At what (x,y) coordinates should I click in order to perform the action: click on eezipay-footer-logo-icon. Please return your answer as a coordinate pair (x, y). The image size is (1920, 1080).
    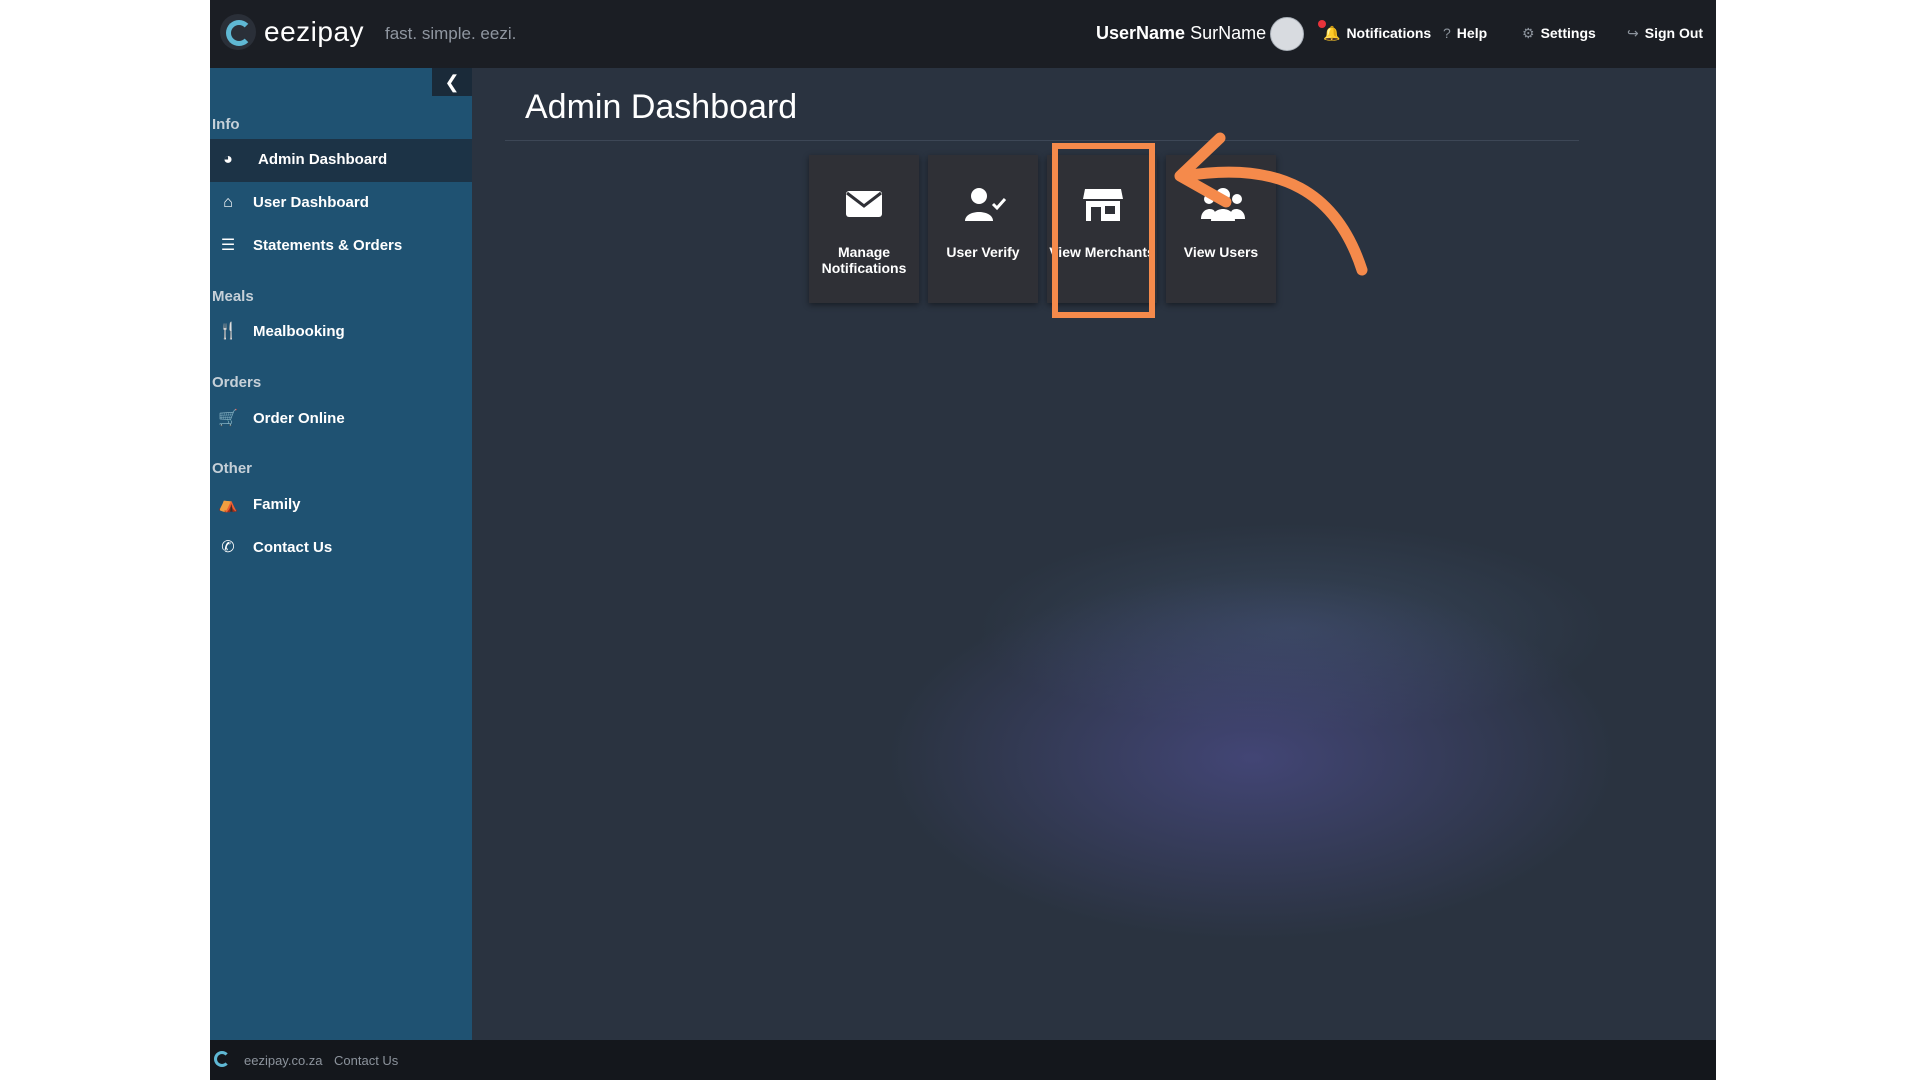
    Looking at the image, I should click on (222, 1059).